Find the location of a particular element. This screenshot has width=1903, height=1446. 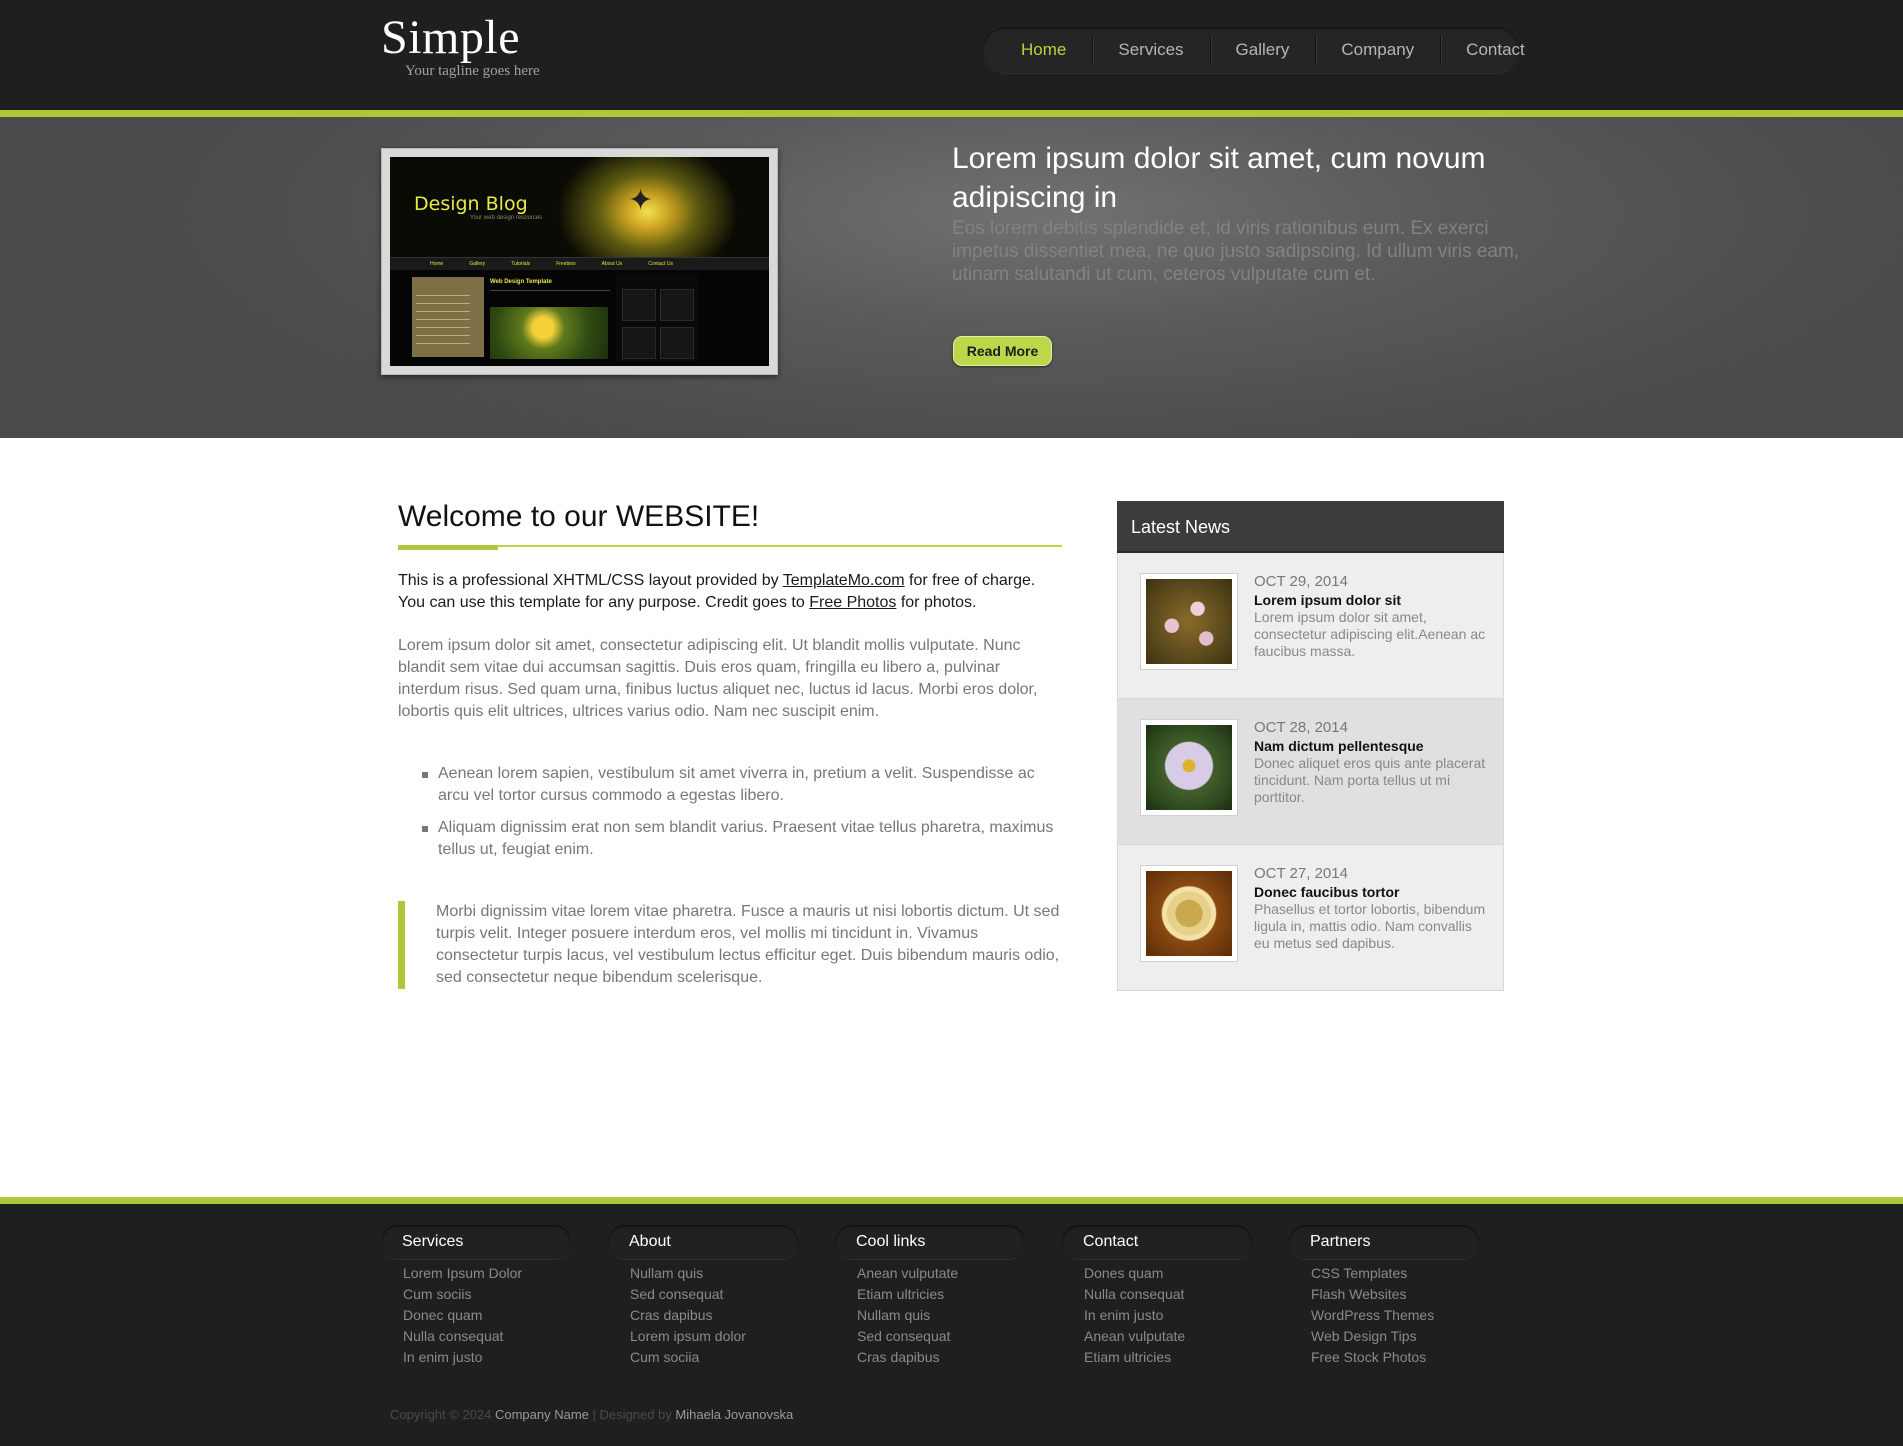

footer-link: Web Design Tips is located at coordinates (1395, 1336).